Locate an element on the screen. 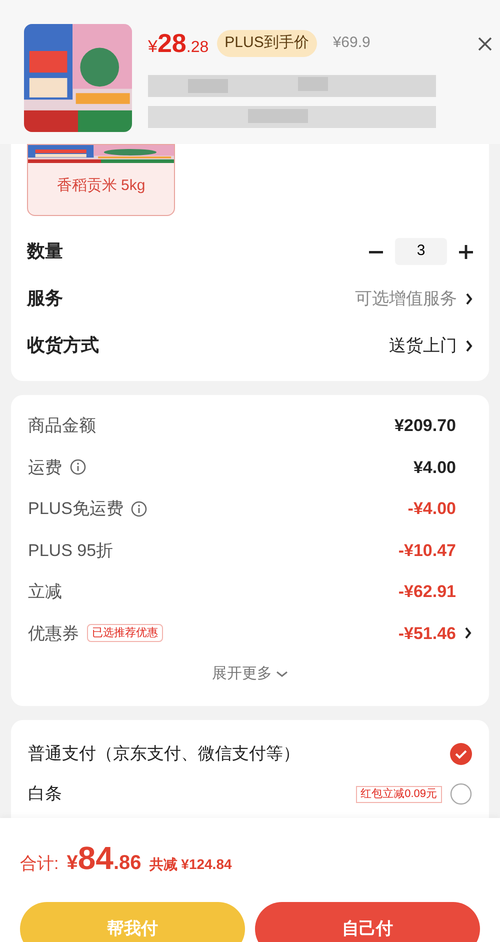 This screenshot has width=500, height=942. option-value: 送货上门 is located at coordinates (423, 345).